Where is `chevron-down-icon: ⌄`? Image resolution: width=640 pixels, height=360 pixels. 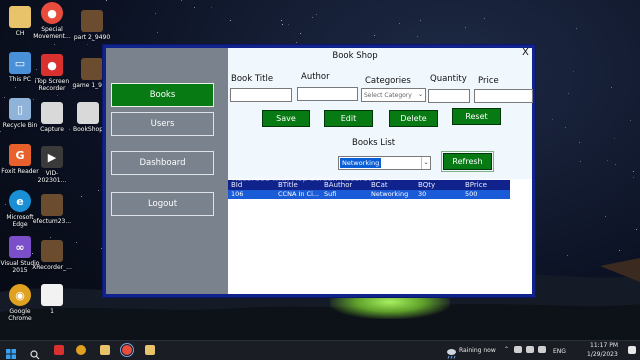
chevron-down-icon: ⌄ is located at coordinates (425, 163).